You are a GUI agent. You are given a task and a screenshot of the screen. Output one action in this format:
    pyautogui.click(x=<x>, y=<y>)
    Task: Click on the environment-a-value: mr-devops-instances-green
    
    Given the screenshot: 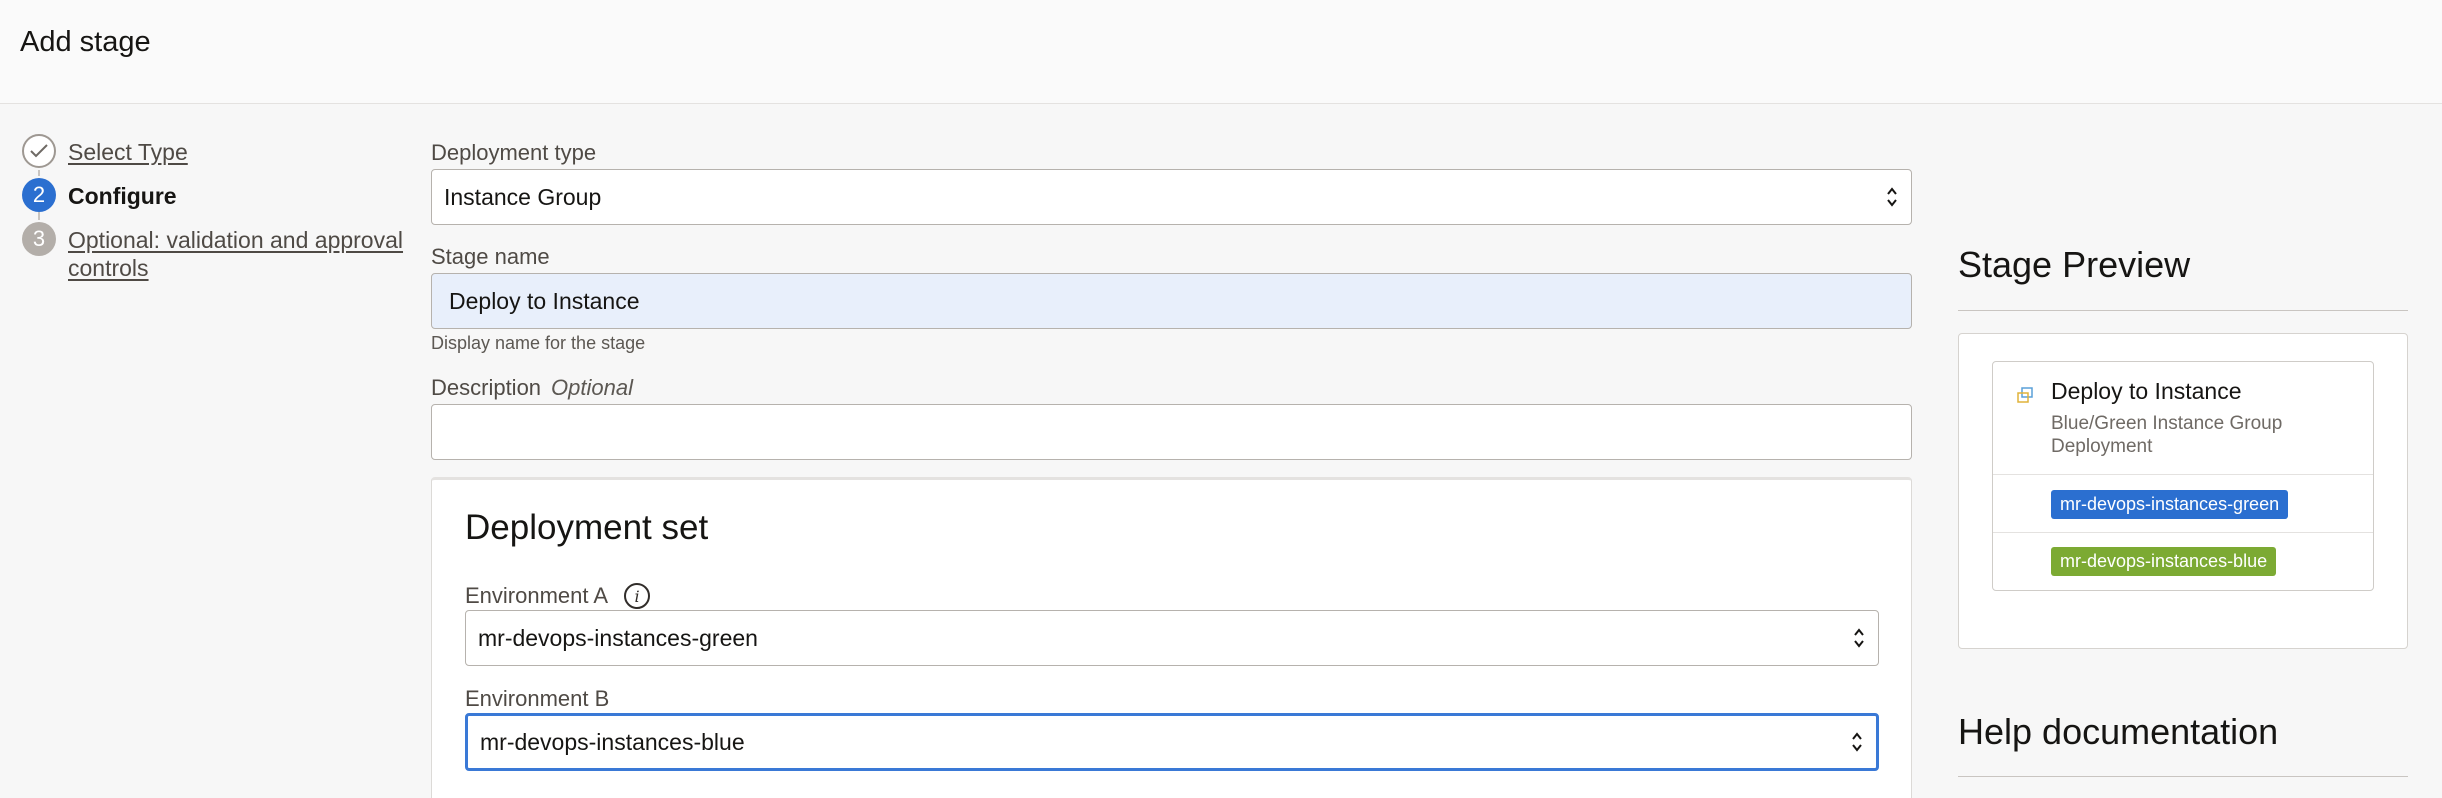 What is the action you would take?
    pyautogui.click(x=618, y=637)
    